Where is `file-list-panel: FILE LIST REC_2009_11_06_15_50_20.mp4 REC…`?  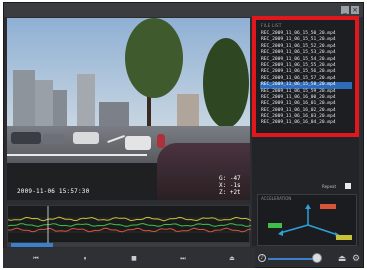 file-list-panel: FILE LIST REC_2009_11_06_15_50_20.mp4 REC… is located at coordinates (305, 76).